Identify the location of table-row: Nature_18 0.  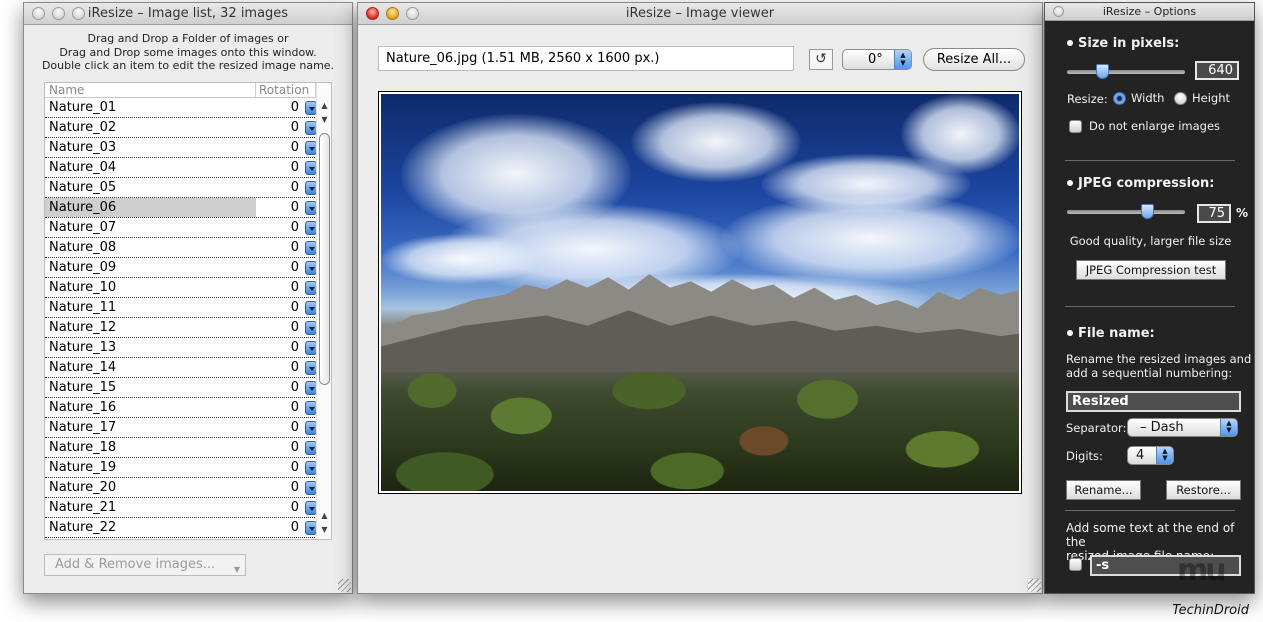
(188, 448).